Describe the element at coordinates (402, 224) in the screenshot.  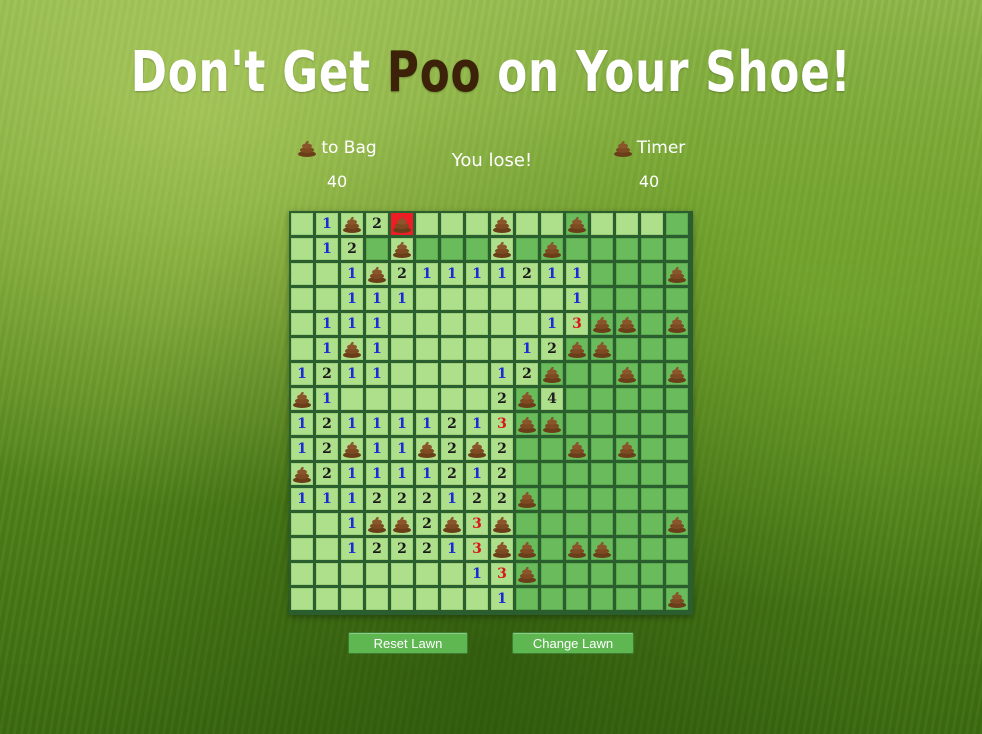
I see `exploded-poo-cell` at that location.